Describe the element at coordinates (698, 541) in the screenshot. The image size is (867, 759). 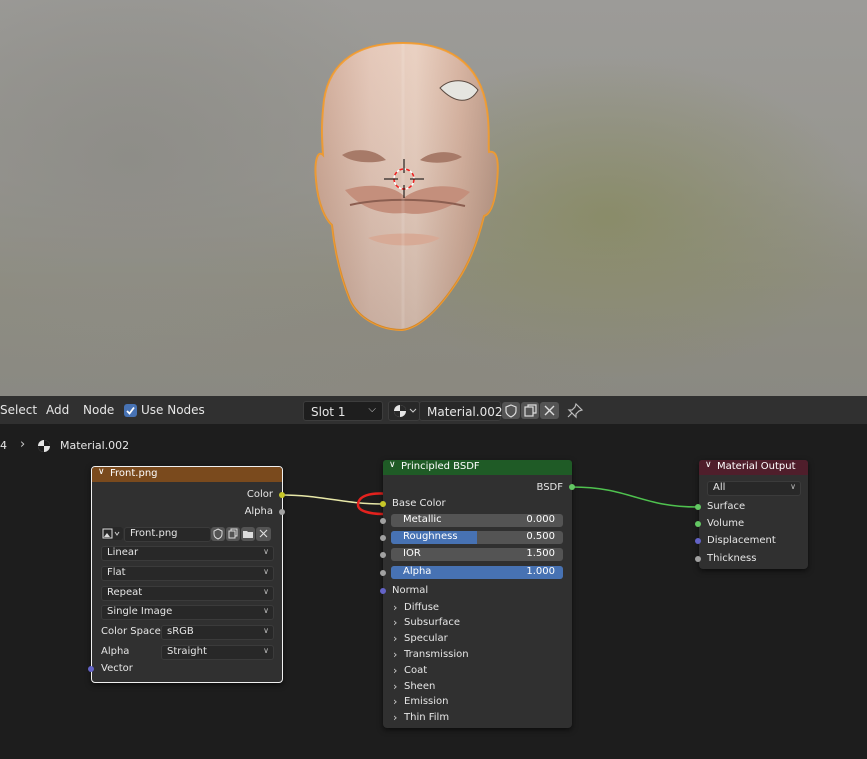
I see `socket-displacement-in` at that location.